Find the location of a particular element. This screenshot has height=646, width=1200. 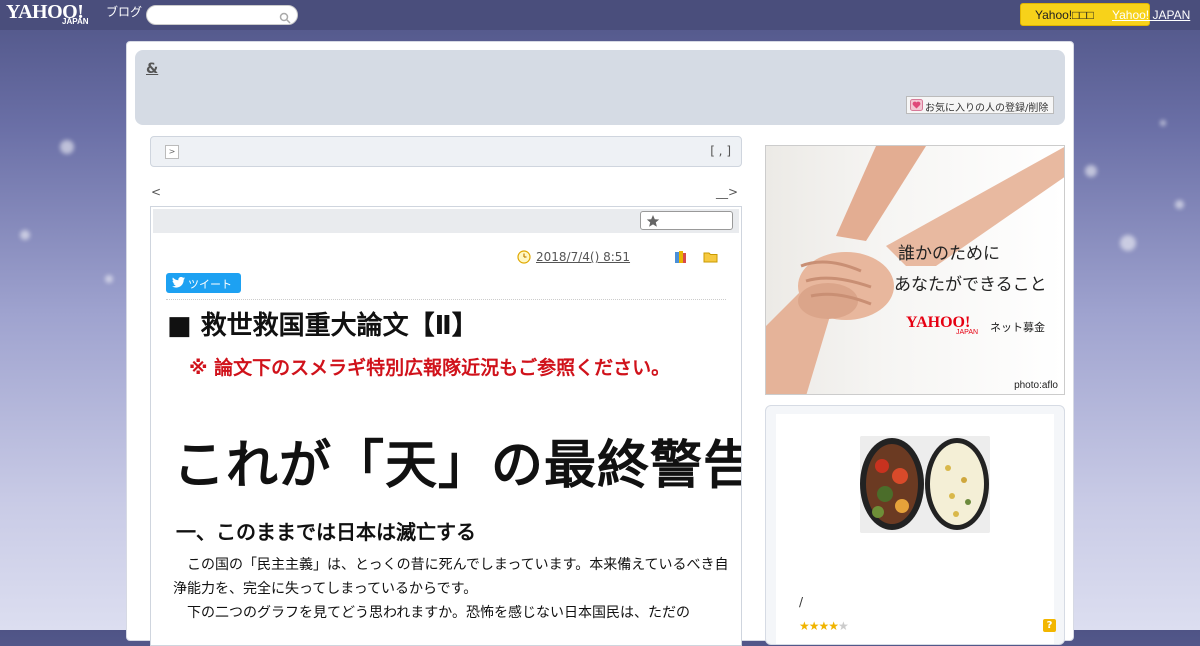

profile-inner: / ★★★★★ ? is located at coordinates (916, 529).